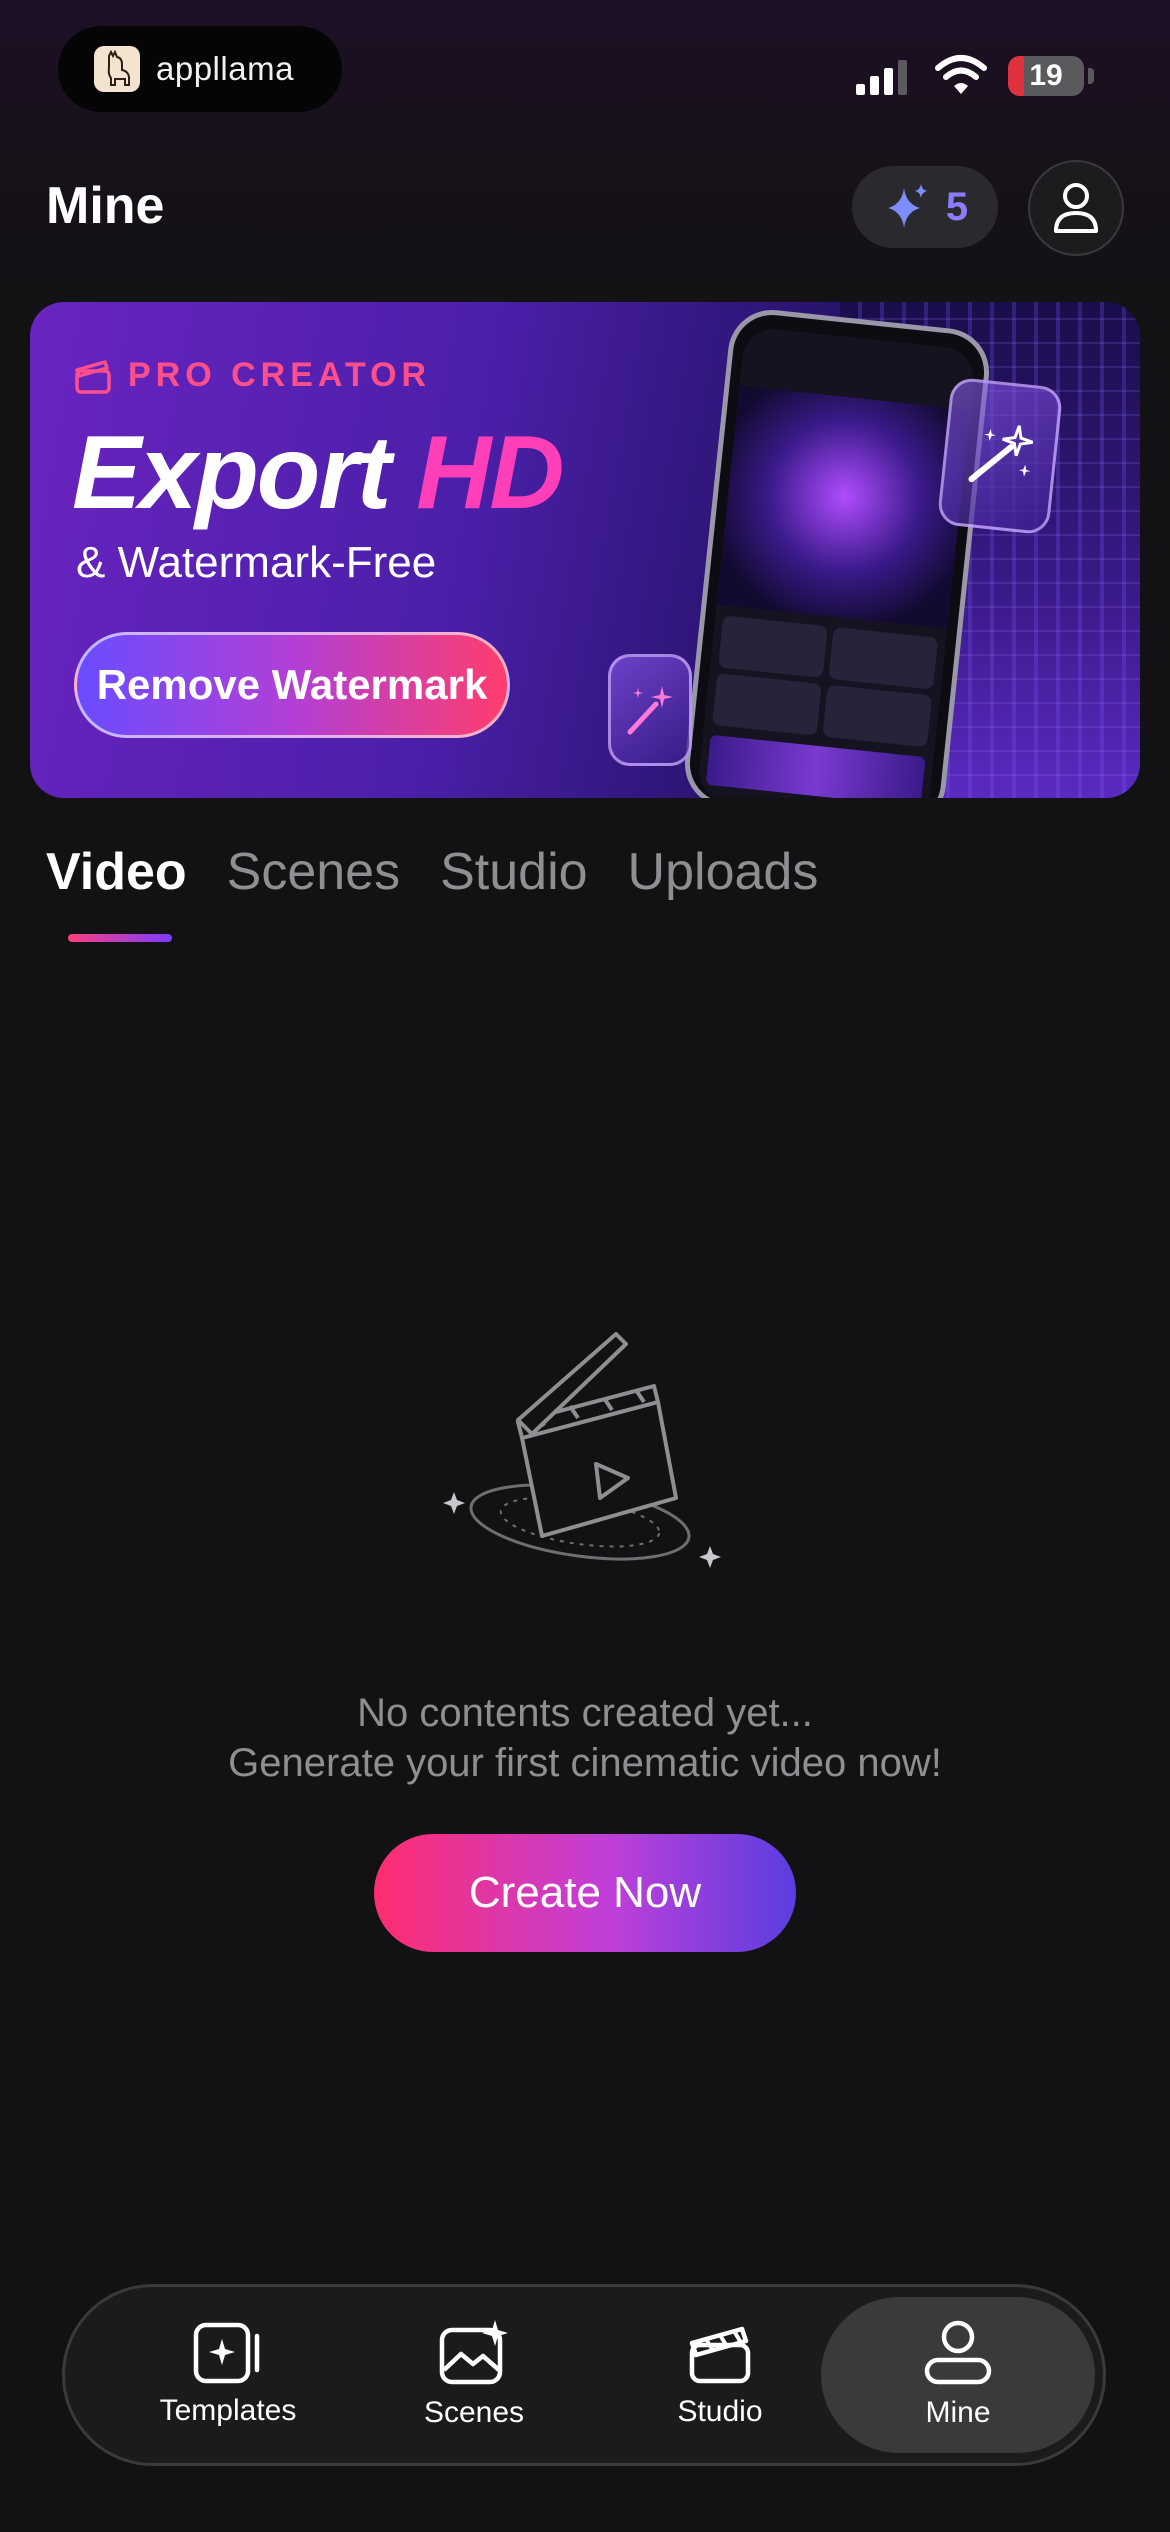  Describe the element at coordinates (1091, 76) in the screenshot. I see `battery-tip` at that location.